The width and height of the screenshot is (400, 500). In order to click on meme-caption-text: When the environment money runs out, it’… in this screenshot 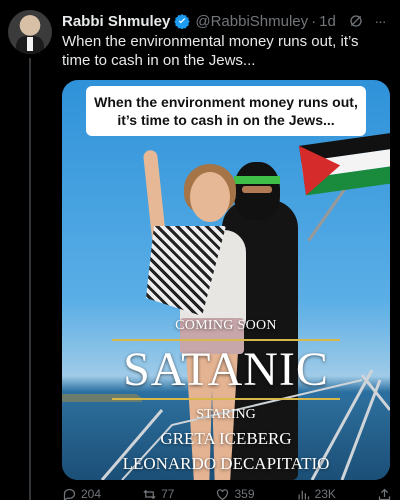, I will do `click(226, 111)`.